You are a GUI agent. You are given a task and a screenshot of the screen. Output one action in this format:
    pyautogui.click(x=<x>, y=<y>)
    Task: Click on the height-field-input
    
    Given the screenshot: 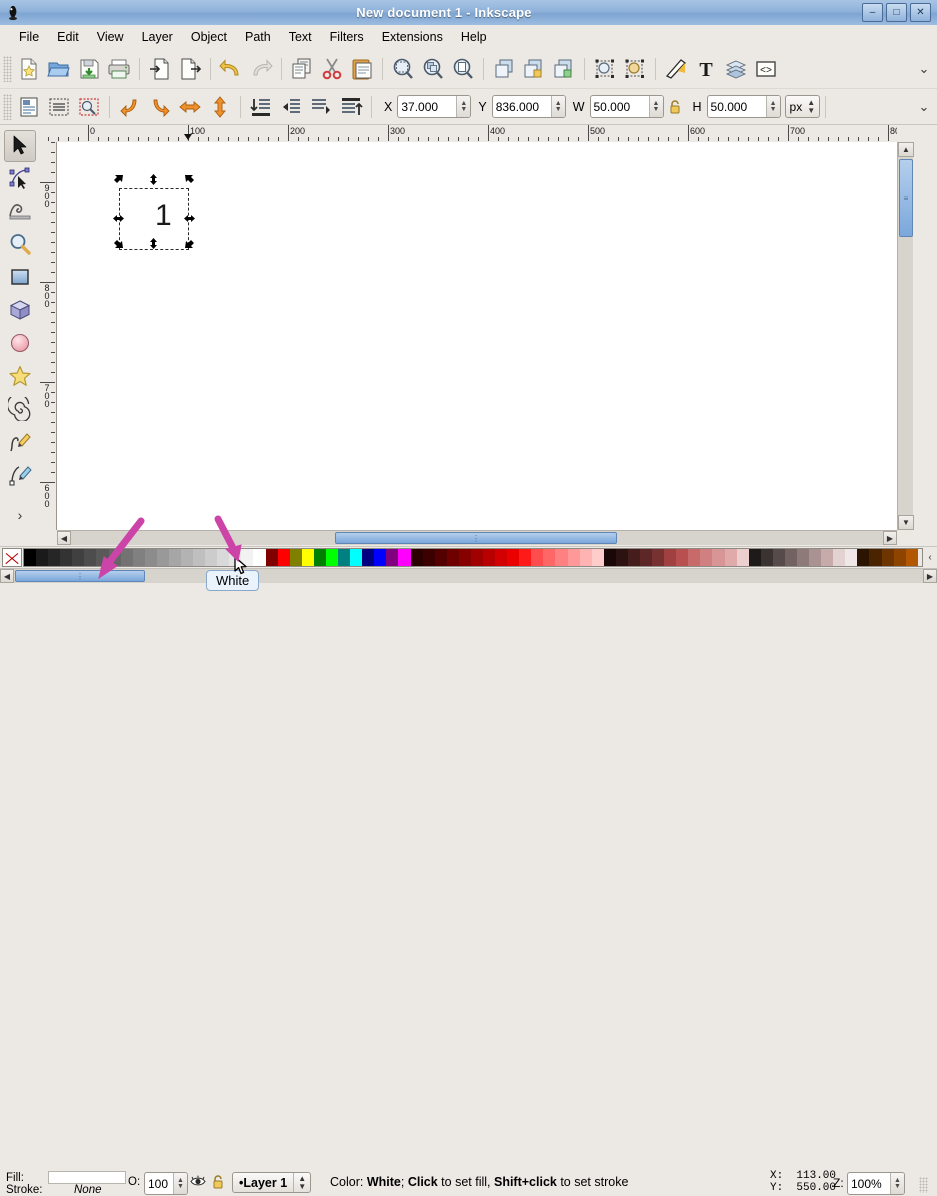 What is the action you would take?
    pyautogui.click(x=736, y=106)
    